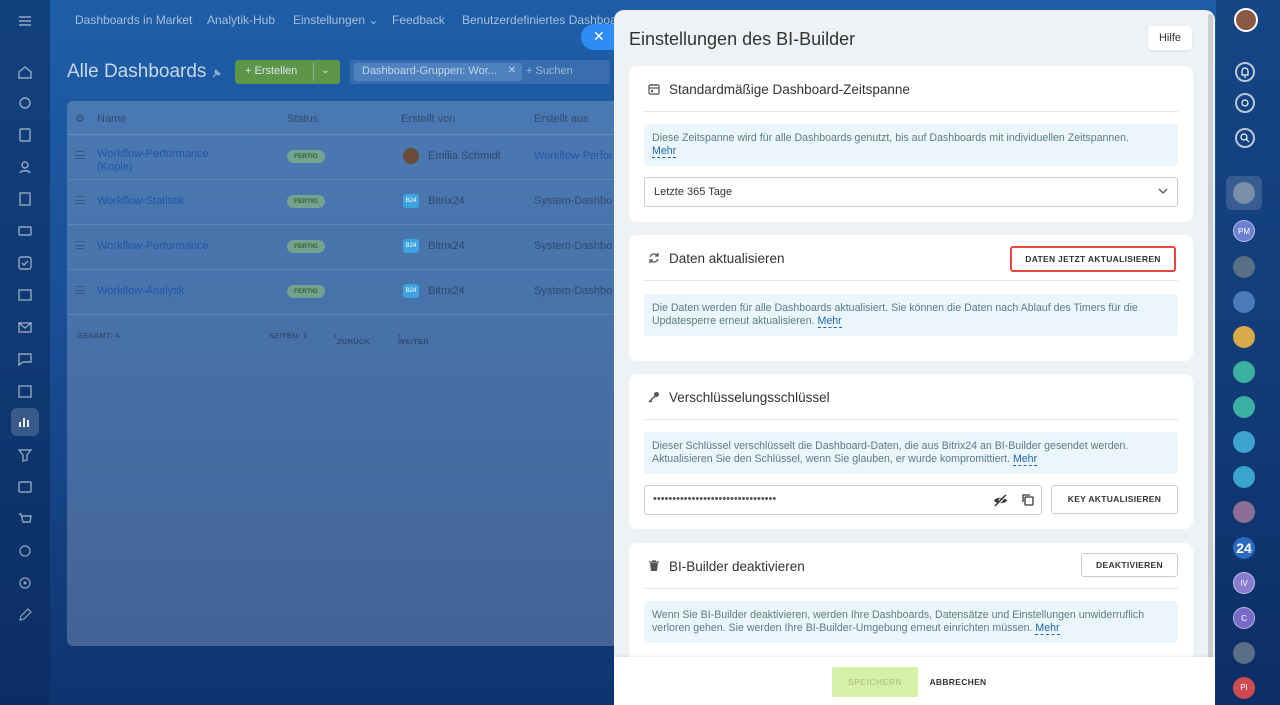 Image resolution: width=1280 pixels, height=705 pixels. I want to click on column-name: Name, so click(111, 119).